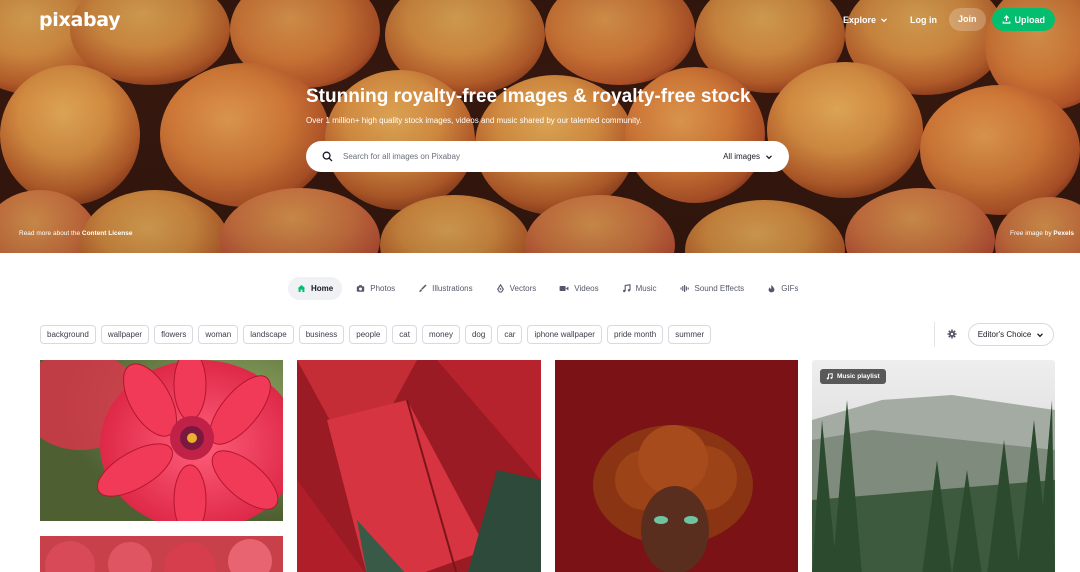  I want to click on search-filter-label: All images, so click(741, 156).